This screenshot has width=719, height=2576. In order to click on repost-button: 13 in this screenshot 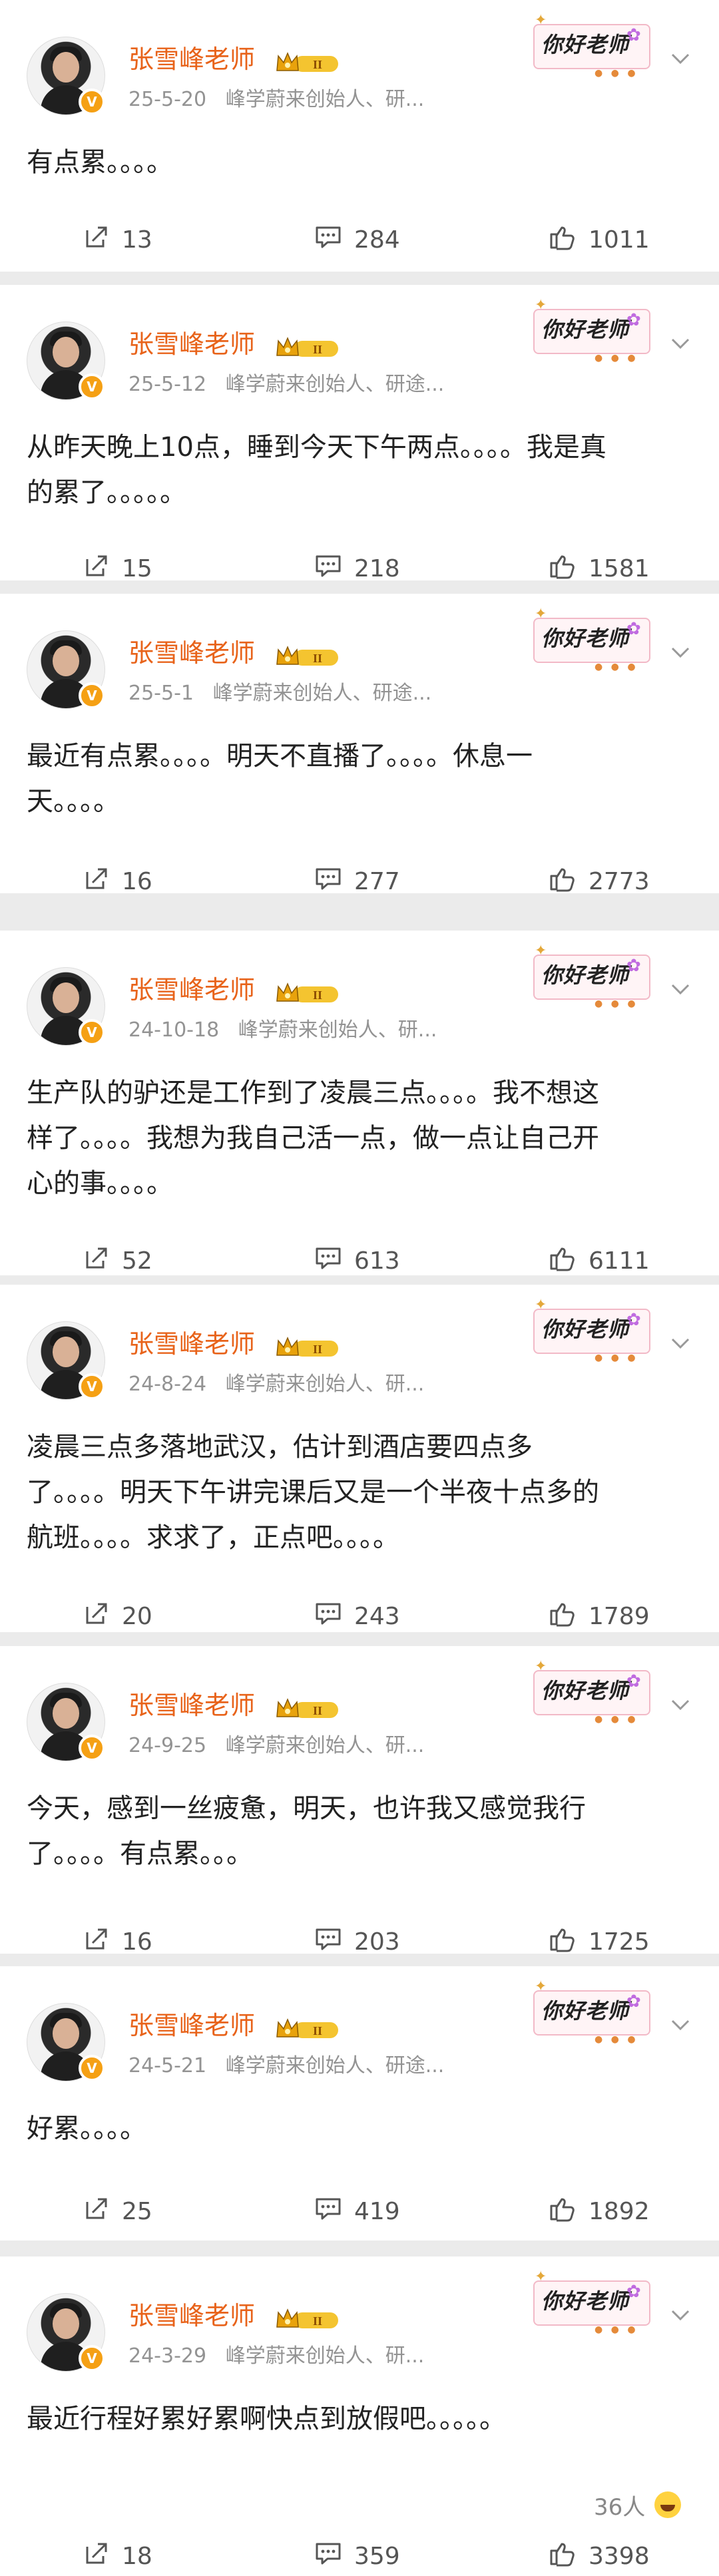, I will do `click(118, 240)`.